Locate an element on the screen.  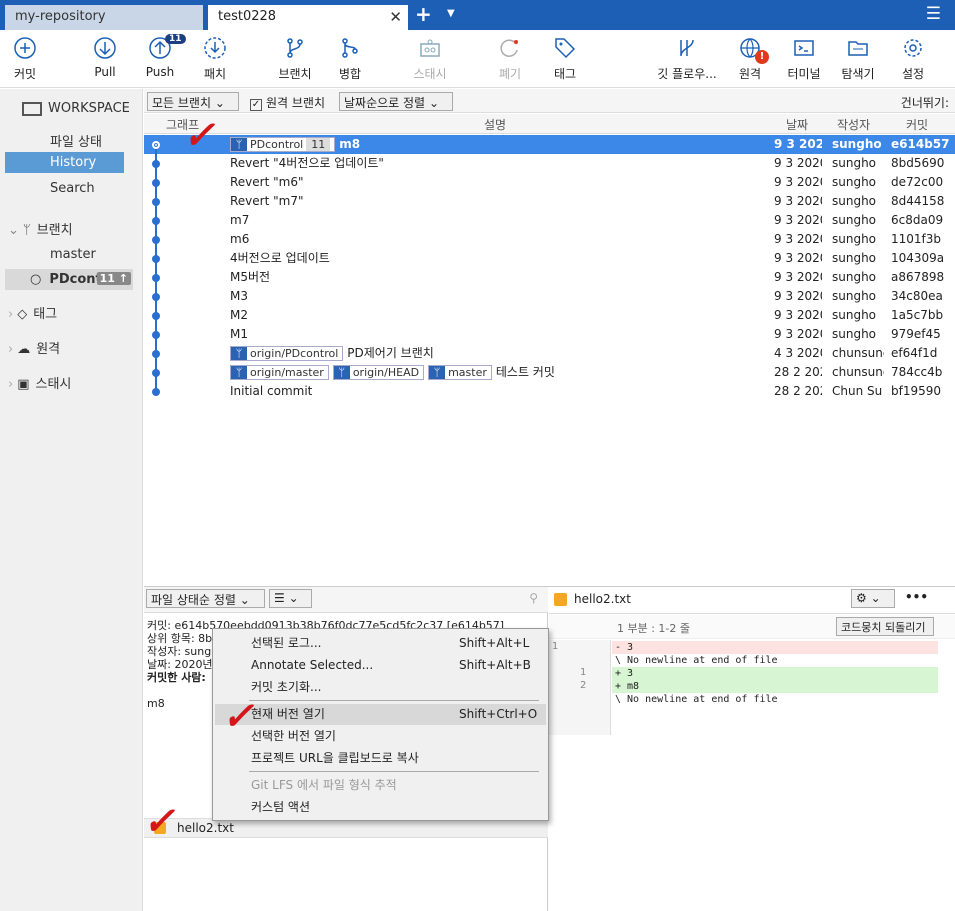
remote-branches-checkbox: ✓ 원격 브랜치 is located at coordinates (287, 102).